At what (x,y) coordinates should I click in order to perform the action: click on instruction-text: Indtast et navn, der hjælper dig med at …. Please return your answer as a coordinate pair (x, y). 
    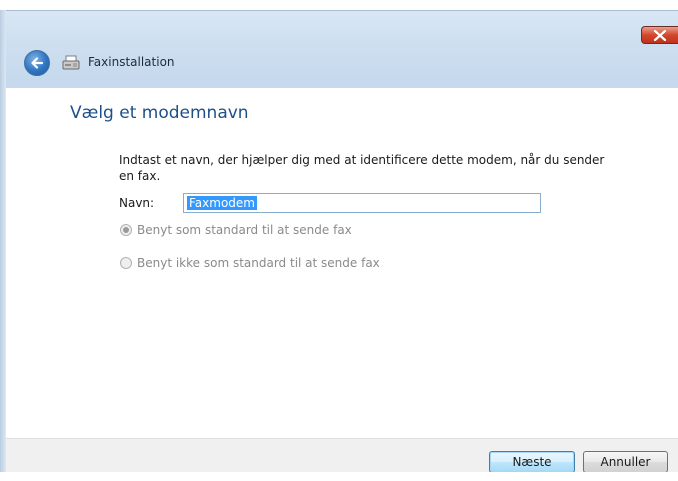
    Looking at the image, I should click on (362, 168).